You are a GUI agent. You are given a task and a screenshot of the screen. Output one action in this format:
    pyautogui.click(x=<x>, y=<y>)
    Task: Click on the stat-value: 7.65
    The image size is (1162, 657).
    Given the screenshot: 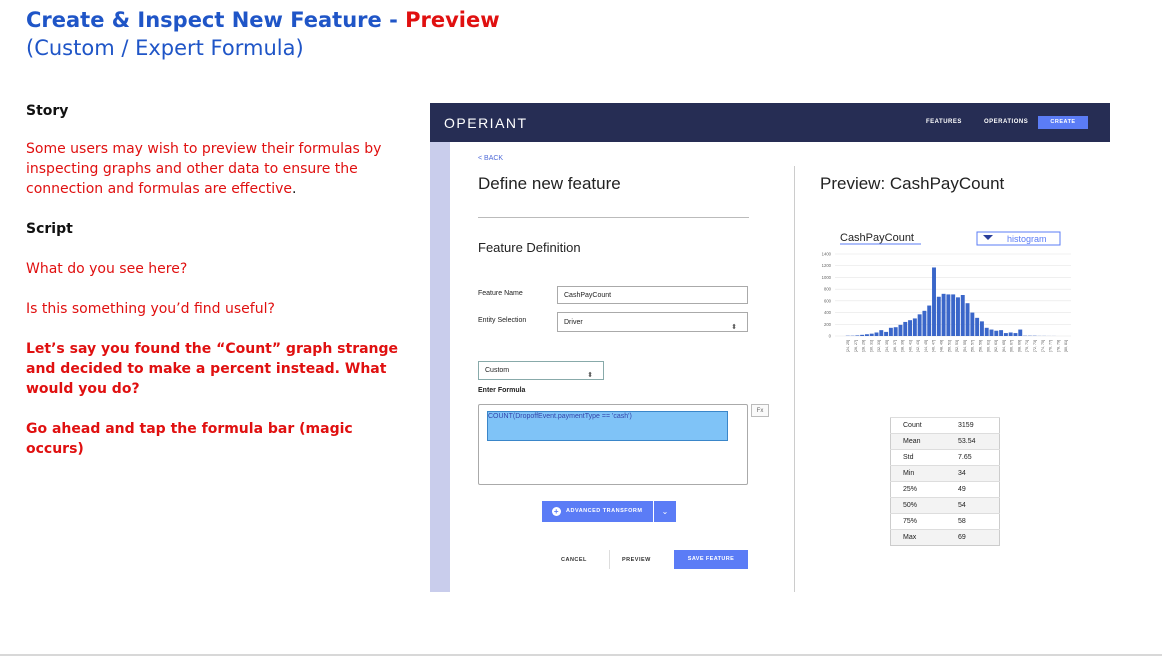 What is the action you would take?
    pyautogui.click(x=973, y=457)
    